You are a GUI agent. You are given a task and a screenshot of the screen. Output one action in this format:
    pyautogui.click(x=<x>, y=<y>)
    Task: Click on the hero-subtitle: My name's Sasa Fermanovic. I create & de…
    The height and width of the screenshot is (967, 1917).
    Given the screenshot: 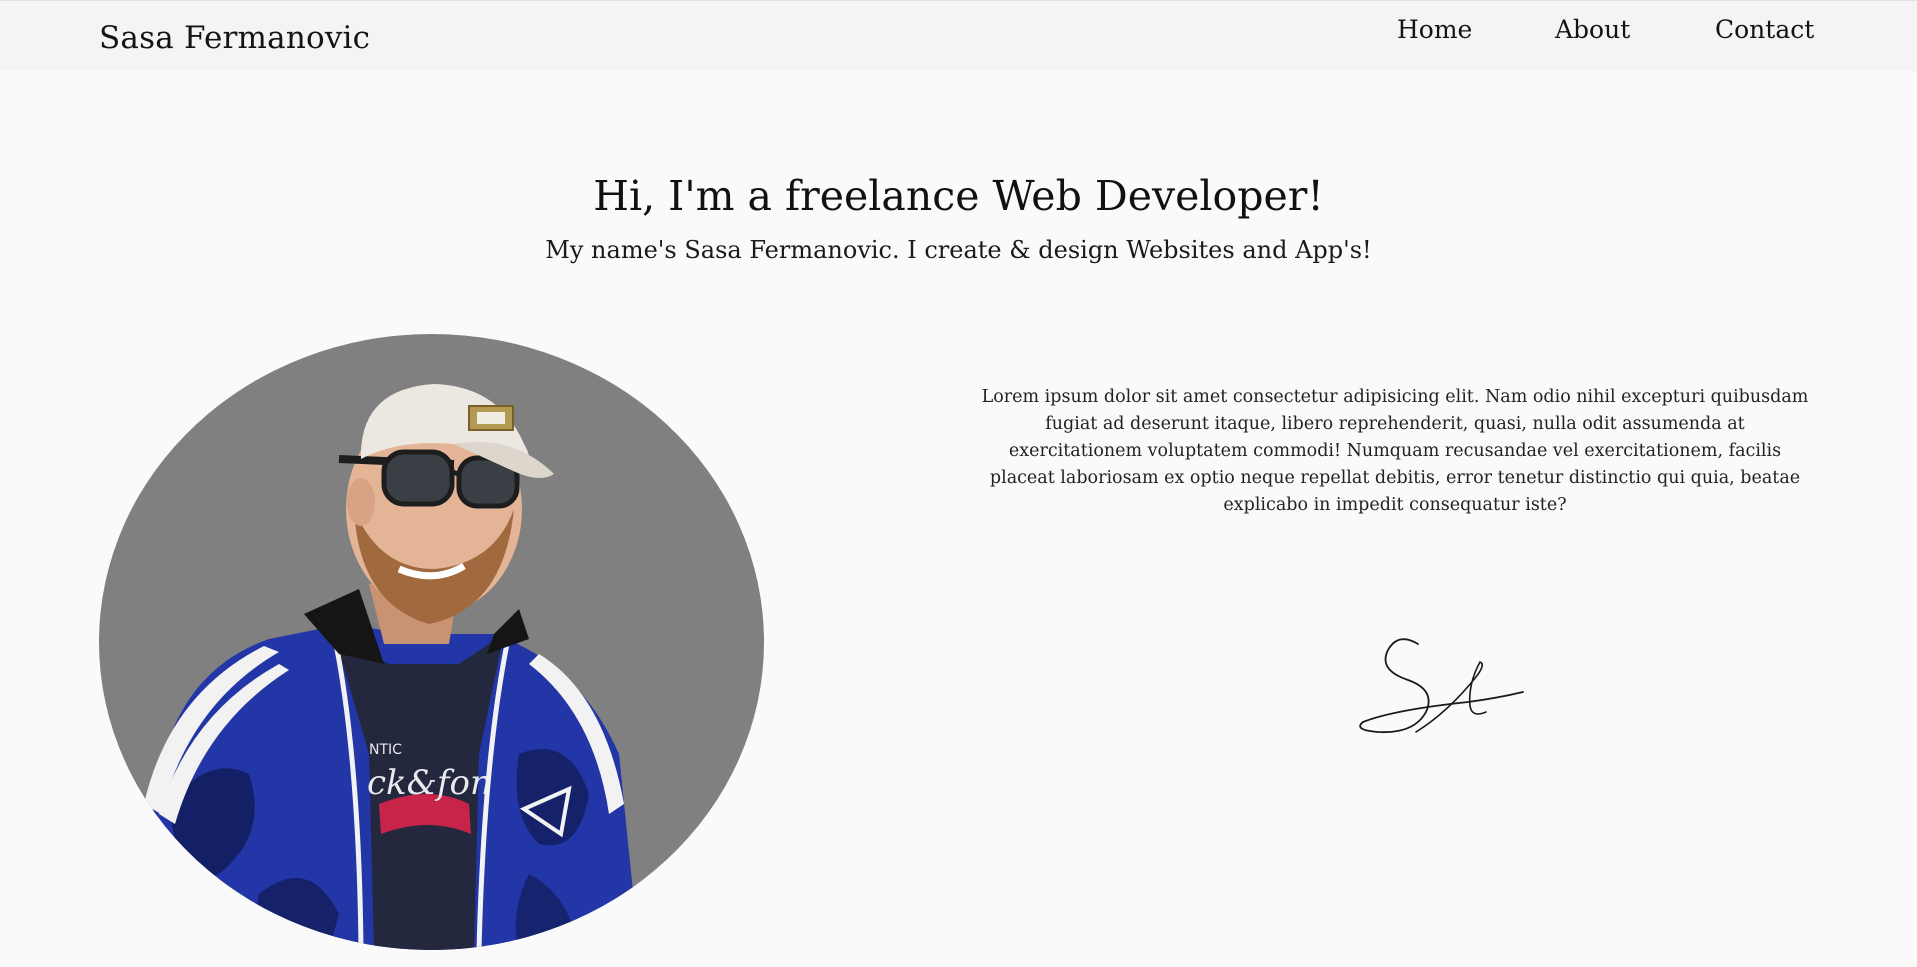 What is the action you would take?
    pyautogui.click(x=958, y=250)
    